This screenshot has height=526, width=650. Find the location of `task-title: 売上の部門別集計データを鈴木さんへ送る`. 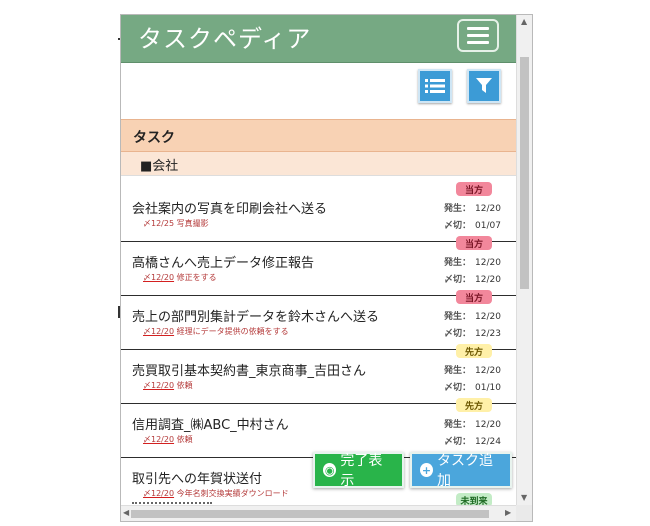

task-title: 売上の部門別集計データを鈴木さんへ送る is located at coordinates (256, 317).